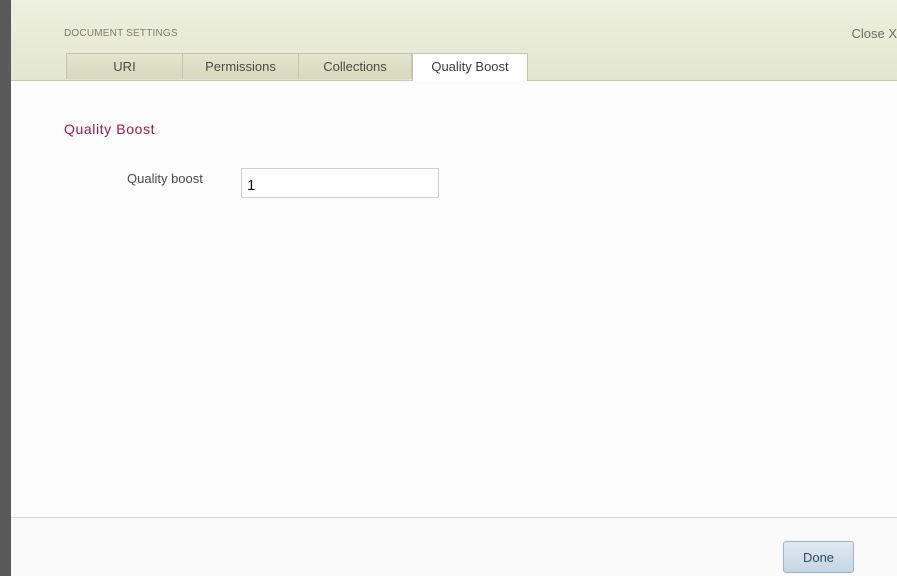  I want to click on dialog-footer: Done, so click(454, 546).